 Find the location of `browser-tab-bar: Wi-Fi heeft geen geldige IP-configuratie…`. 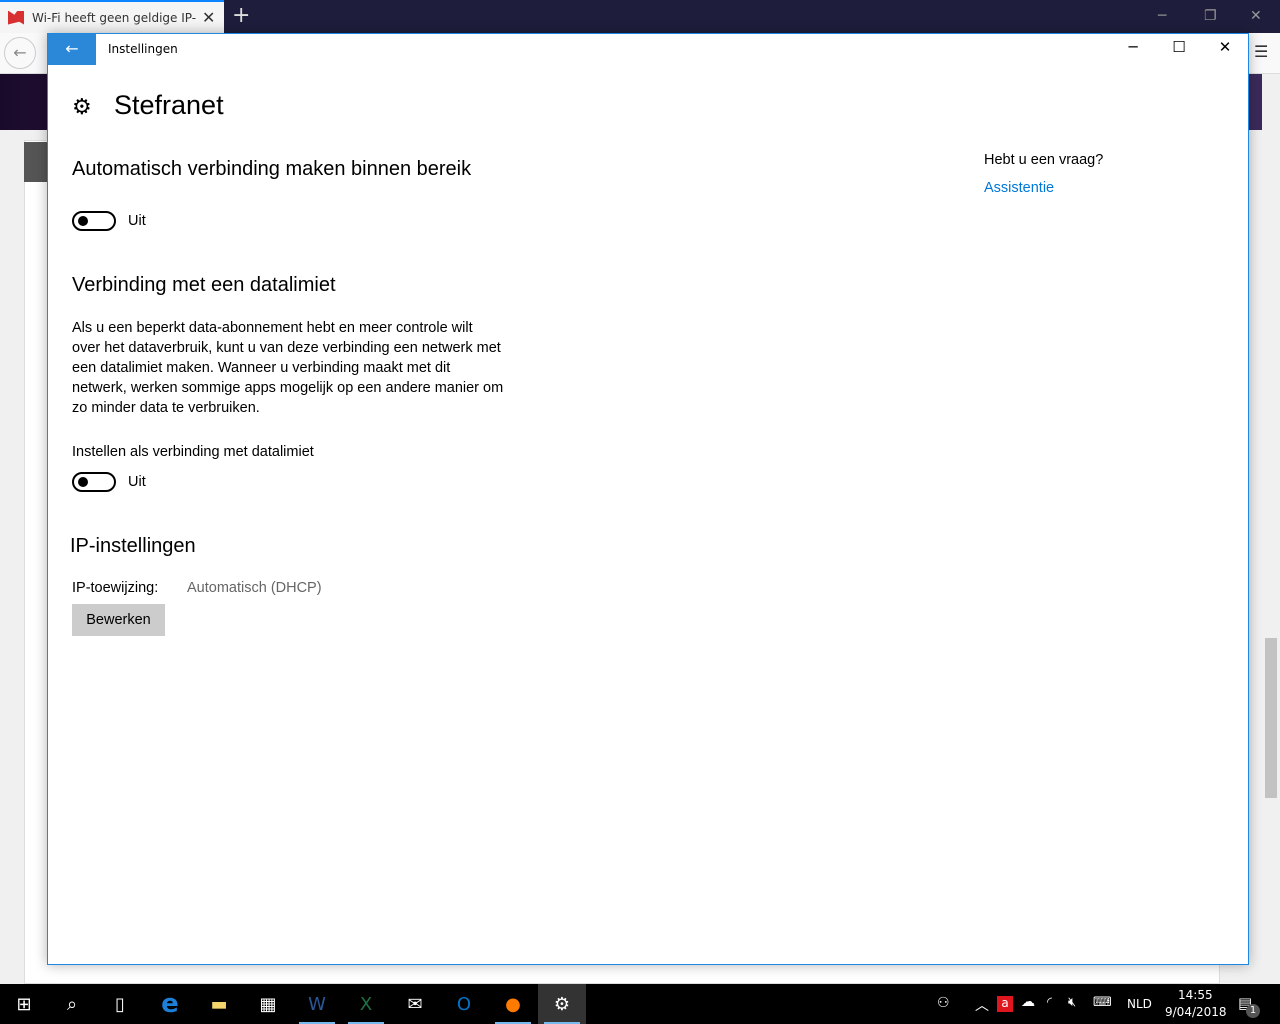

browser-tab-bar: Wi-Fi heeft geen geldige IP-configuratie… is located at coordinates (640, 16).